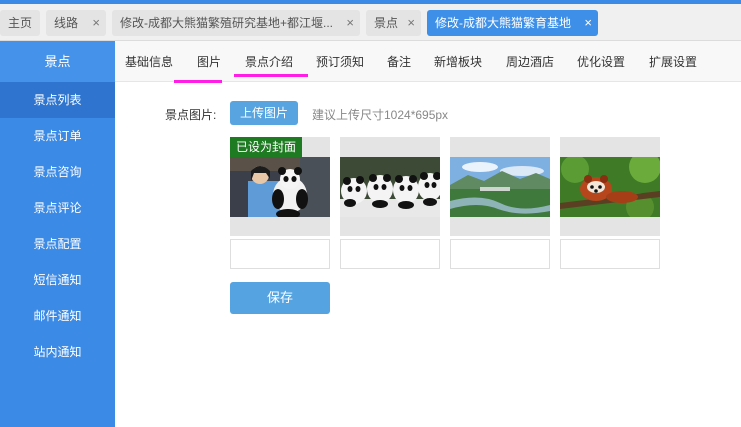 Image resolution: width=741 pixels, height=427 pixels. Describe the element at coordinates (458, 61) in the screenshot. I see `subtab-new-section: 新增板块` at that location.